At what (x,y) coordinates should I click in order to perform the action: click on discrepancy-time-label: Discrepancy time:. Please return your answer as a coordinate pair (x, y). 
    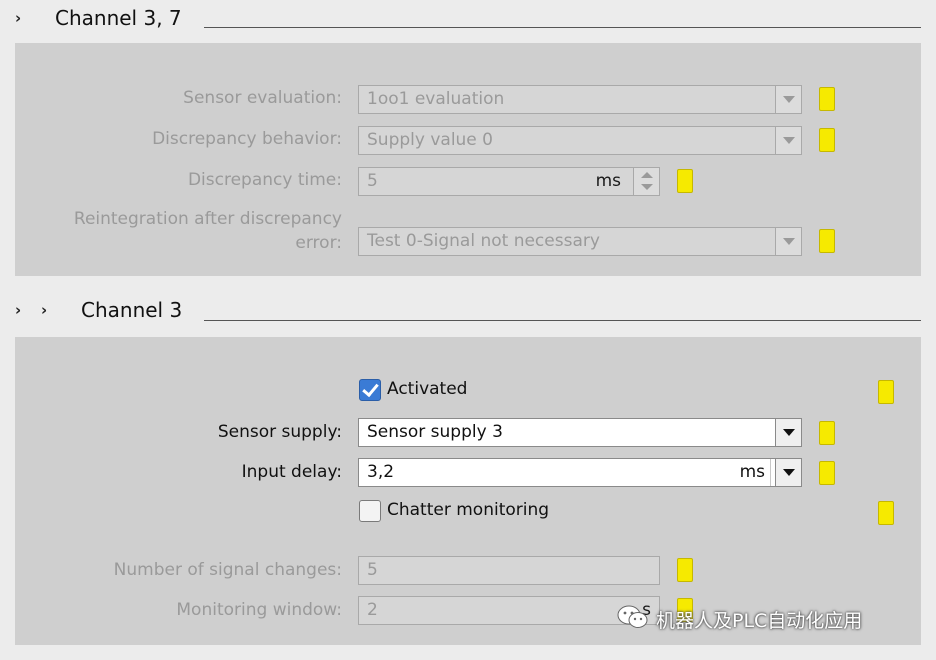
    Looking at the image, I should click on (264, 180).